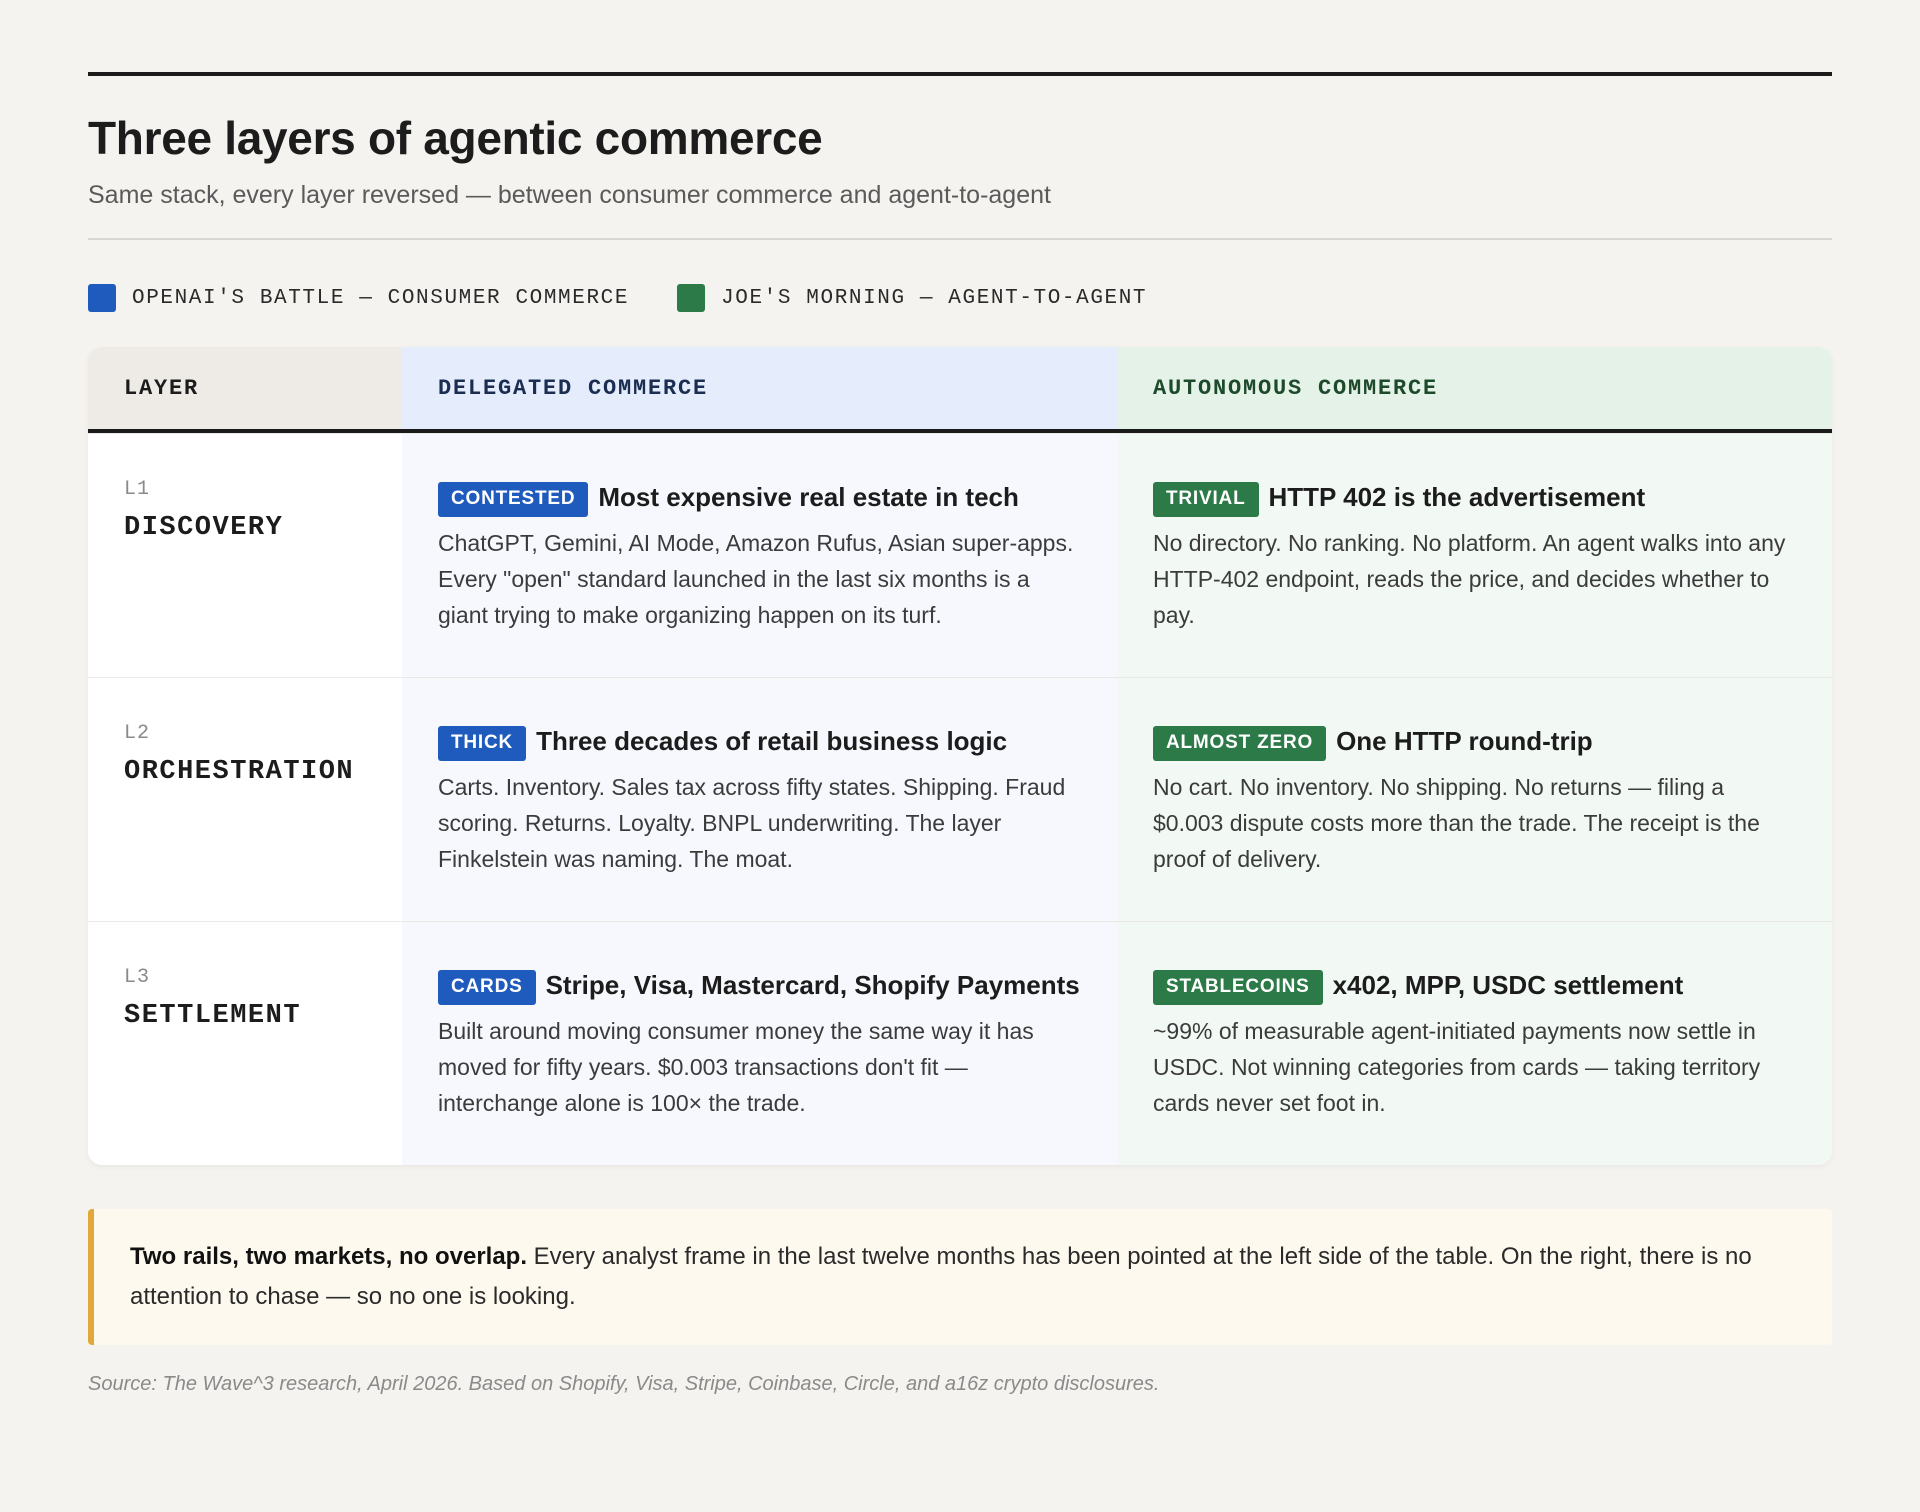  I want to click on layer-cell: L1 DISCOVERY, so click(245, 555).